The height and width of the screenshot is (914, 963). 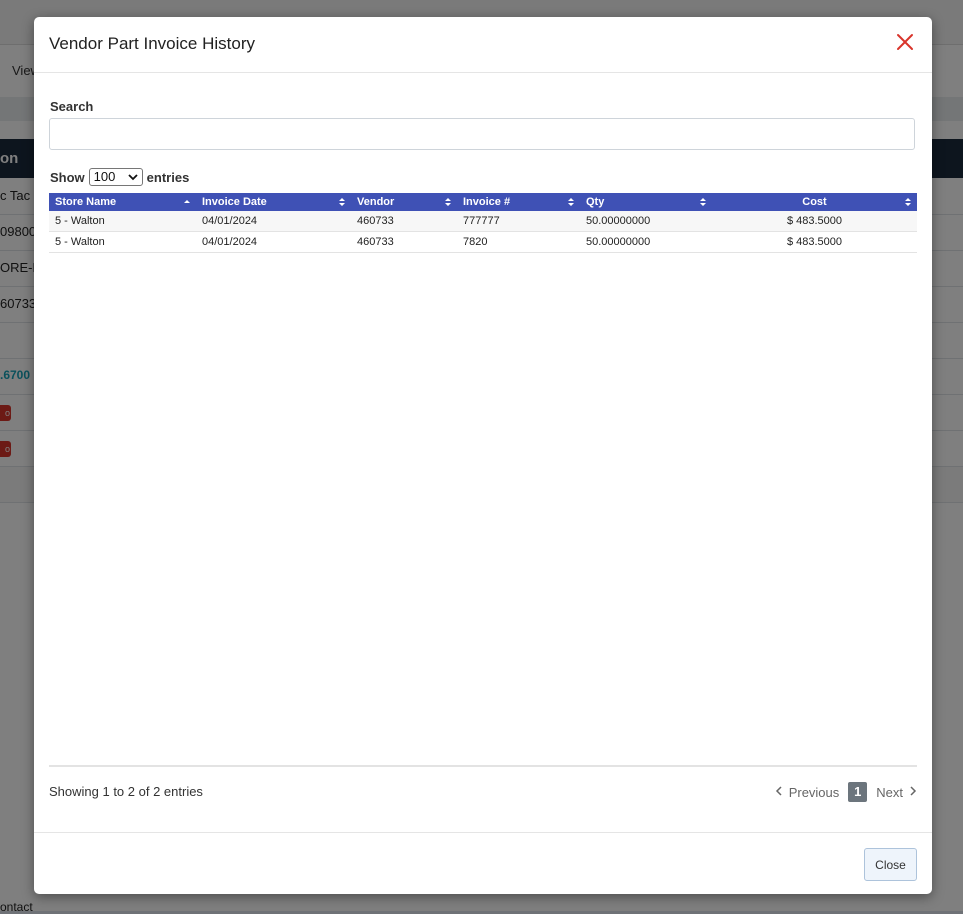 I want to click on column-header-label: Invoice #, so click(x=487, y=202).